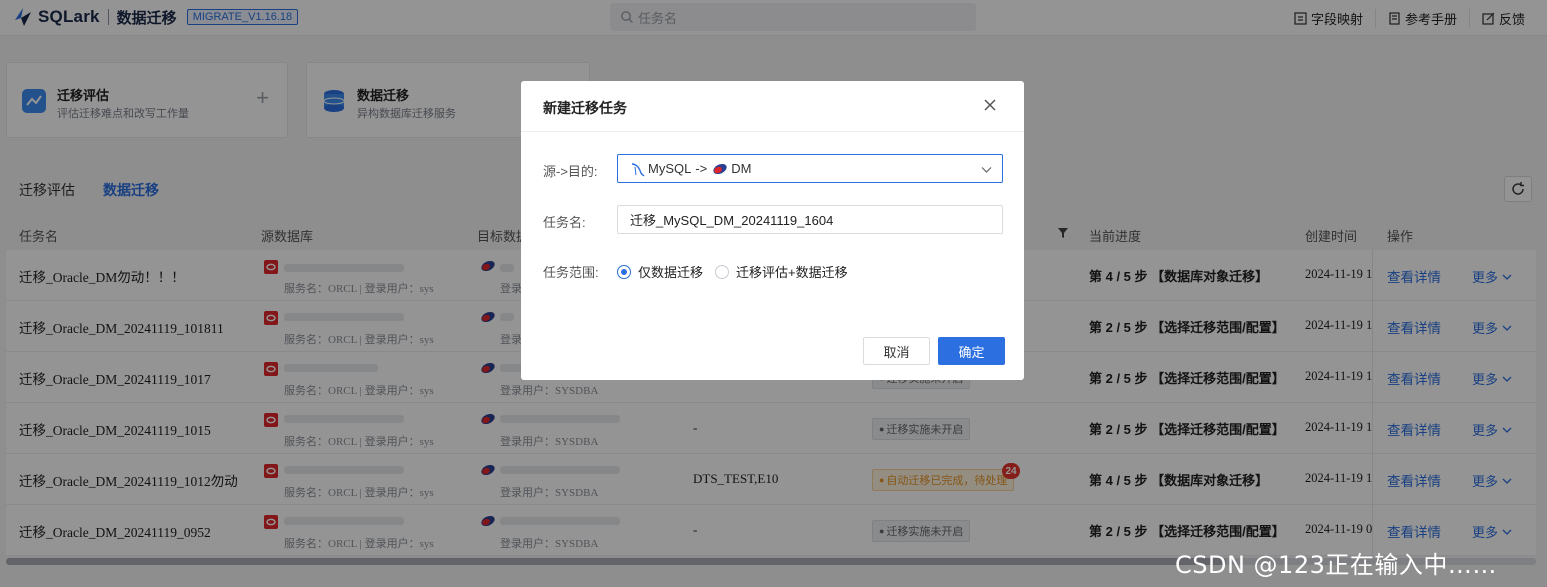 The image size is (1547, 587). I want to click on confirm-button: 确定, so click(971, 351).